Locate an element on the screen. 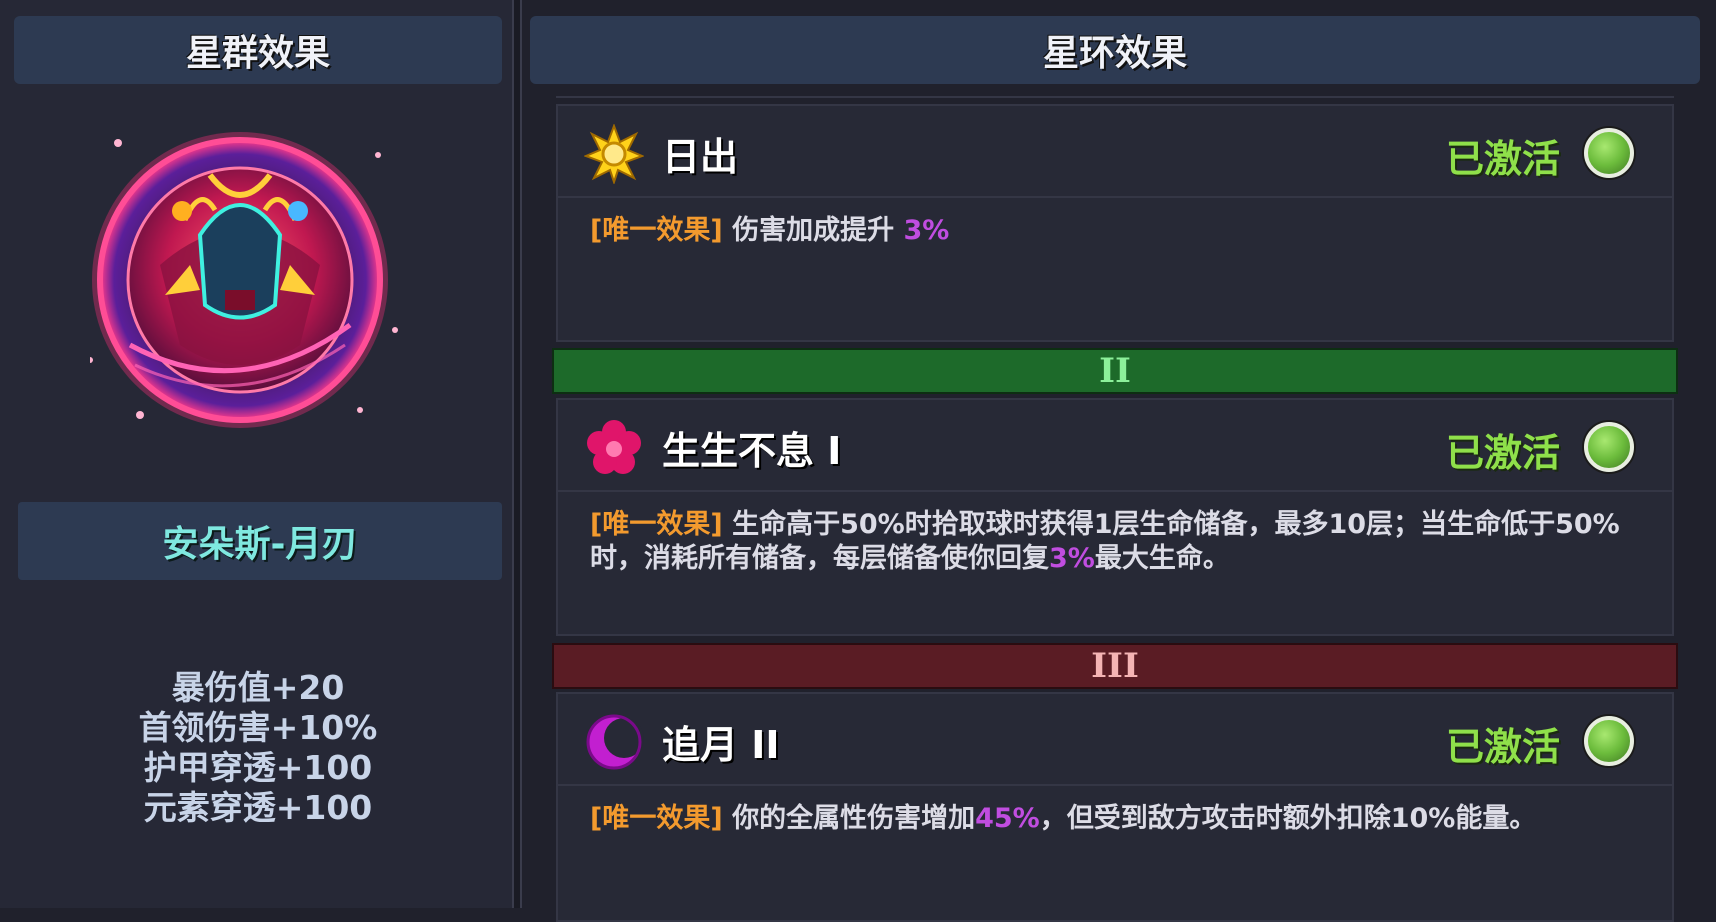  list-top-edge is located at coordinates (1115, 97).